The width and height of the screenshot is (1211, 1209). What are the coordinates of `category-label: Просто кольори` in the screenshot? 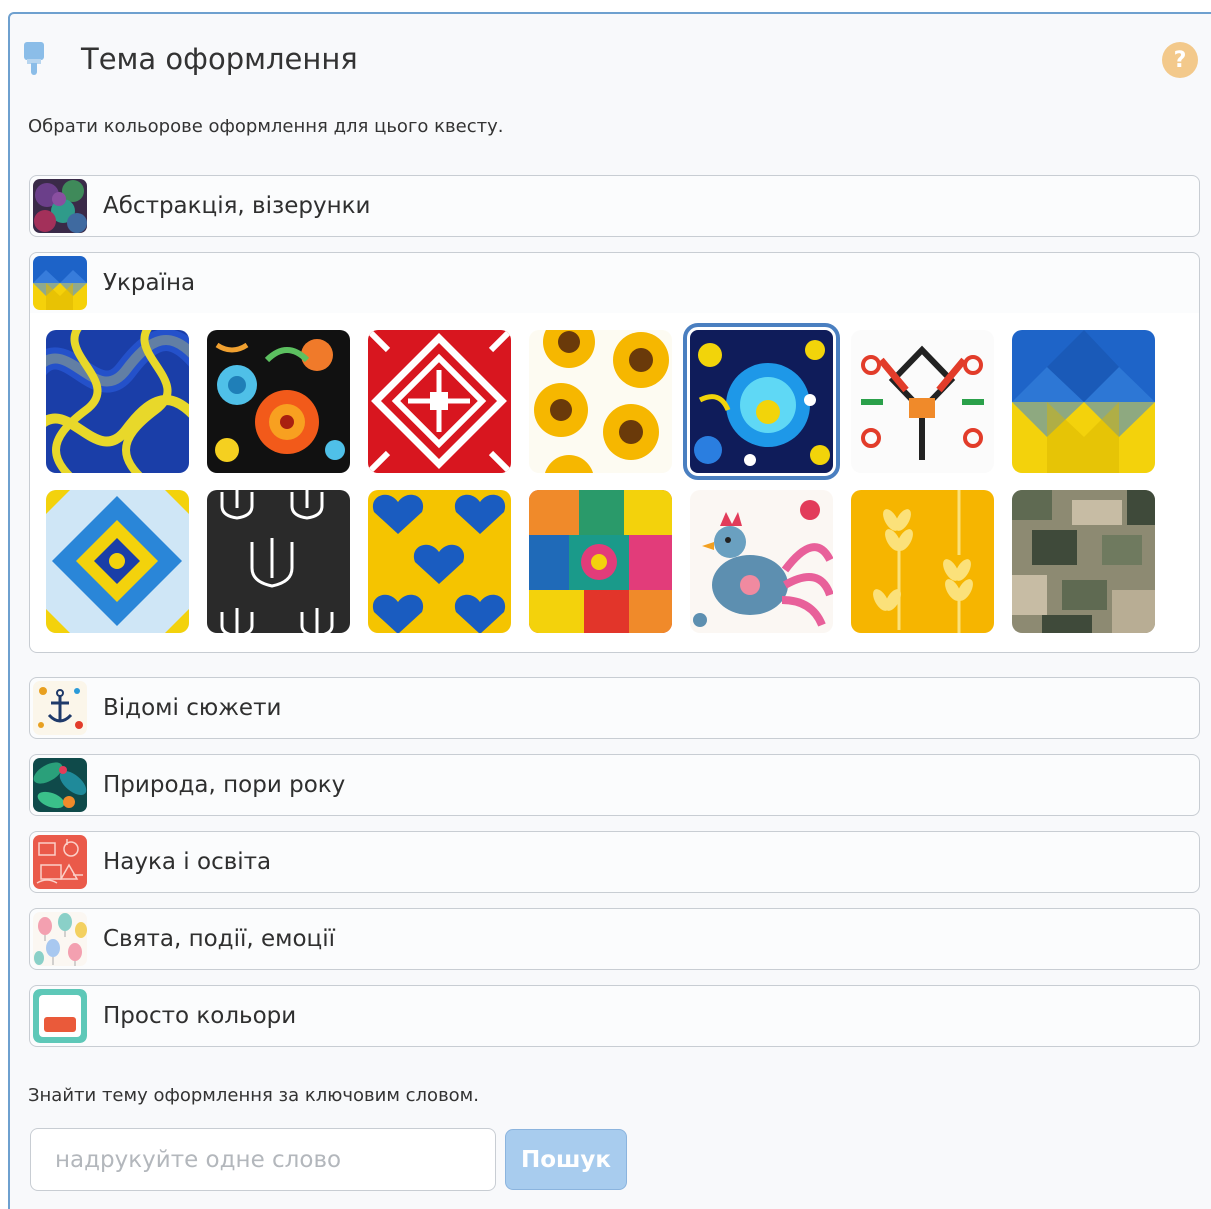 It's located at (200, 1016).